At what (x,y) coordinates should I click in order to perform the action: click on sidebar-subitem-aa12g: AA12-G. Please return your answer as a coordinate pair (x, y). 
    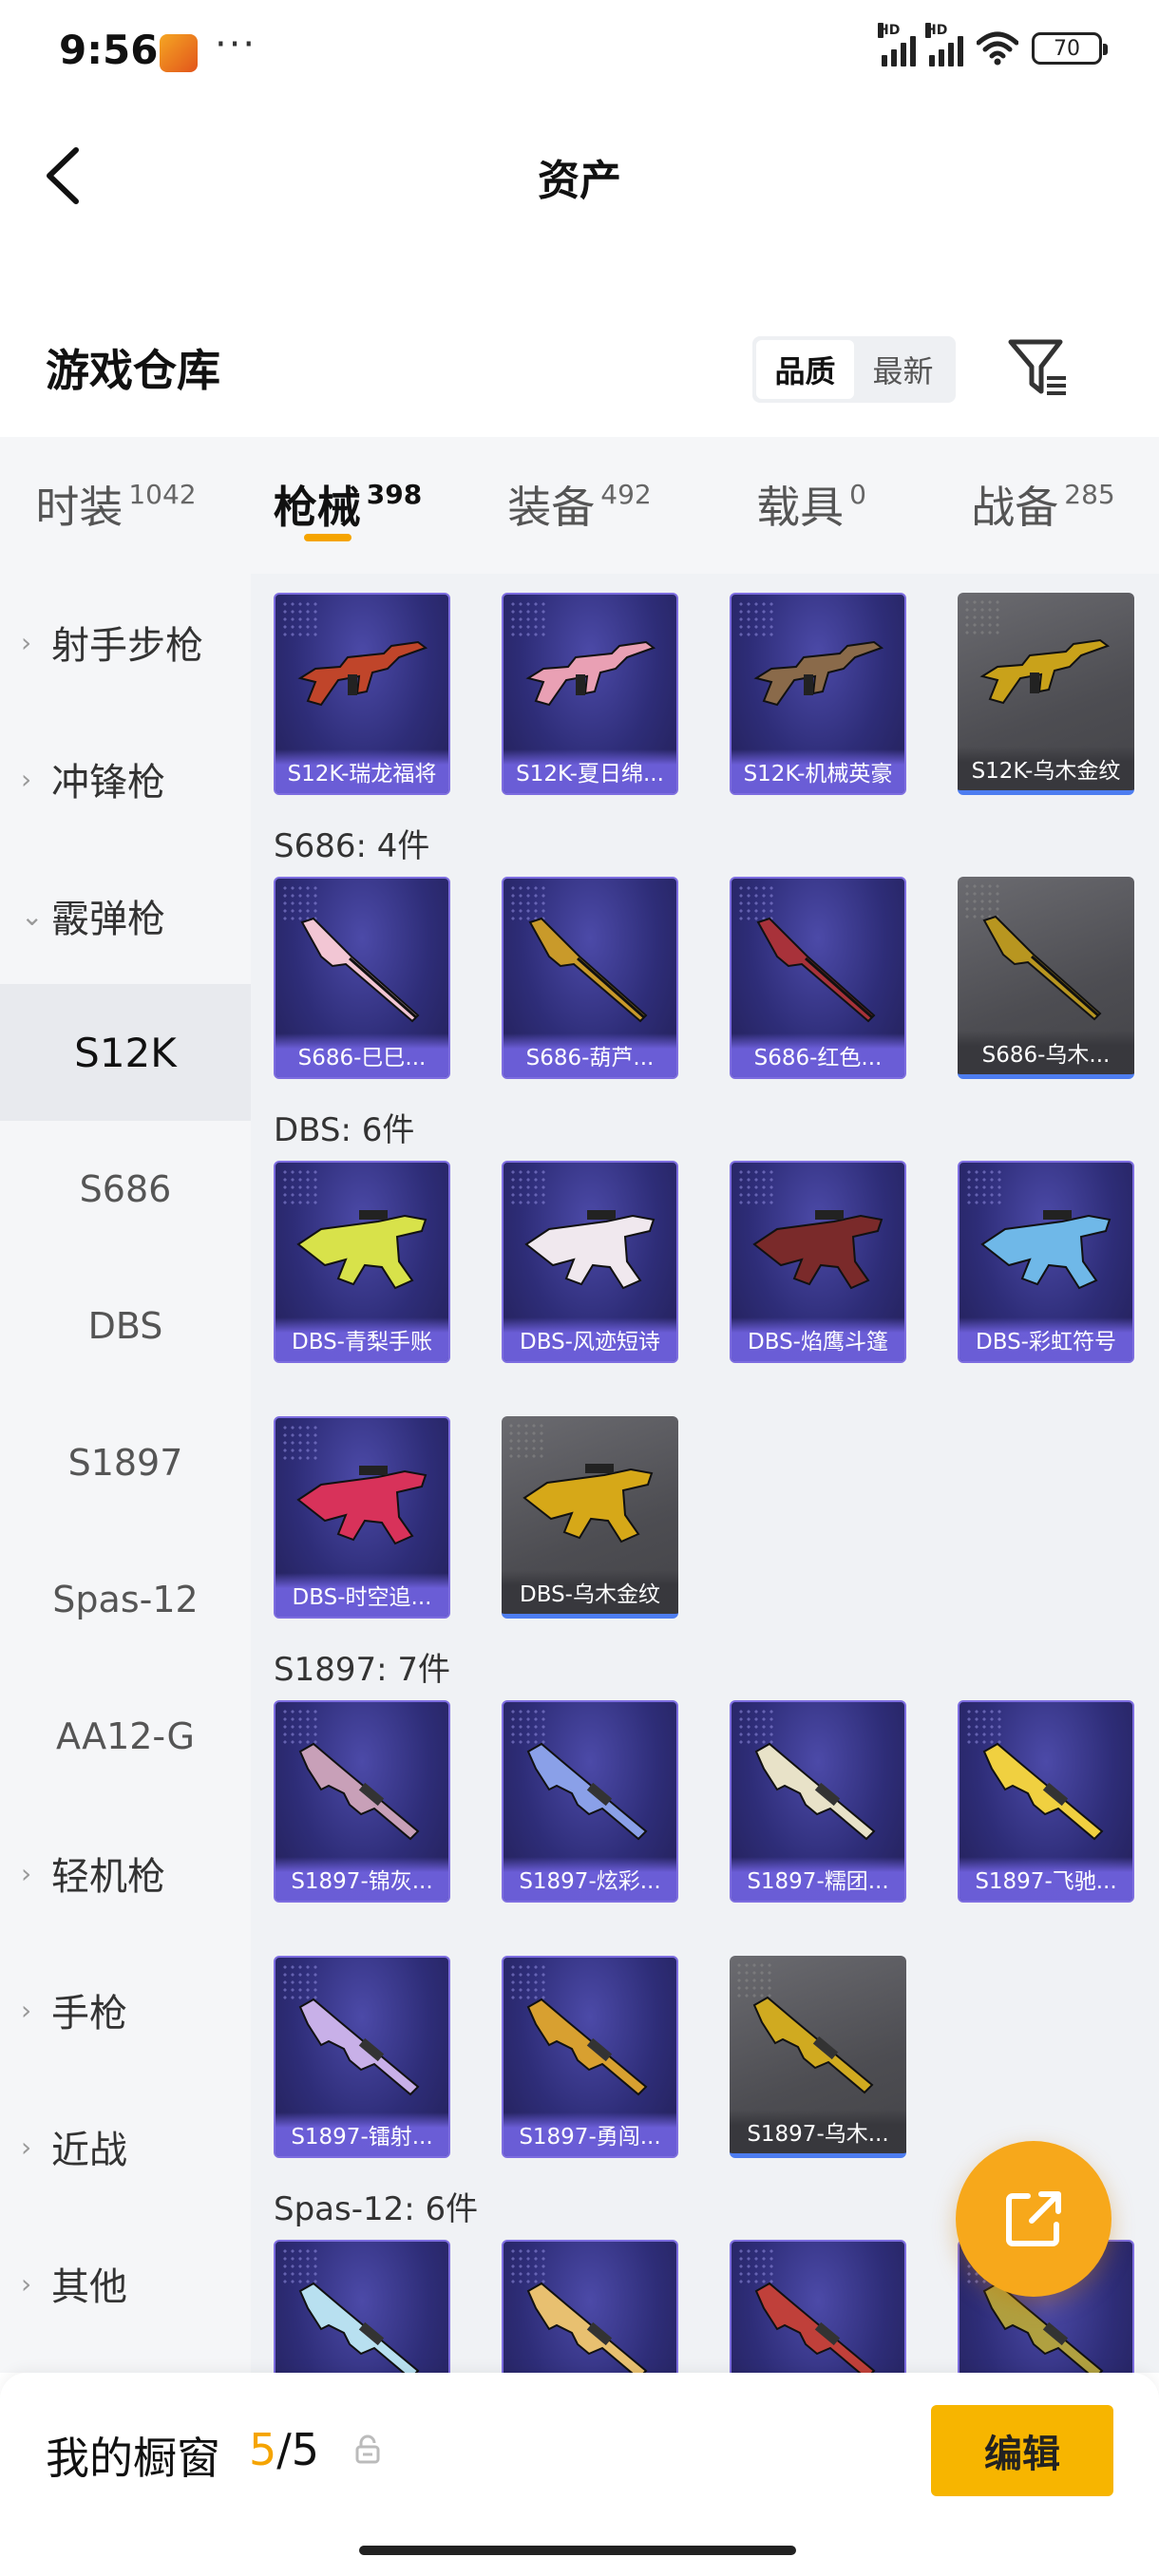
    Looking at the image, I should click on (125, 1736).